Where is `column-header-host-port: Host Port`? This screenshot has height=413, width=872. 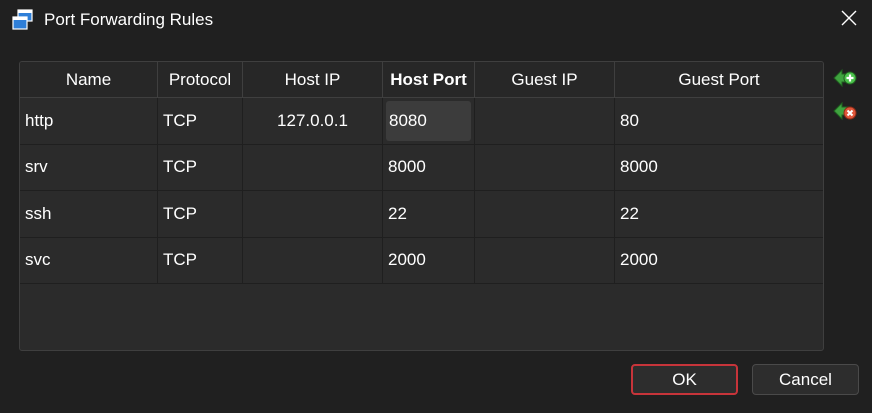
column-header-host-port: Host Port is located at coordinates (429, 79).